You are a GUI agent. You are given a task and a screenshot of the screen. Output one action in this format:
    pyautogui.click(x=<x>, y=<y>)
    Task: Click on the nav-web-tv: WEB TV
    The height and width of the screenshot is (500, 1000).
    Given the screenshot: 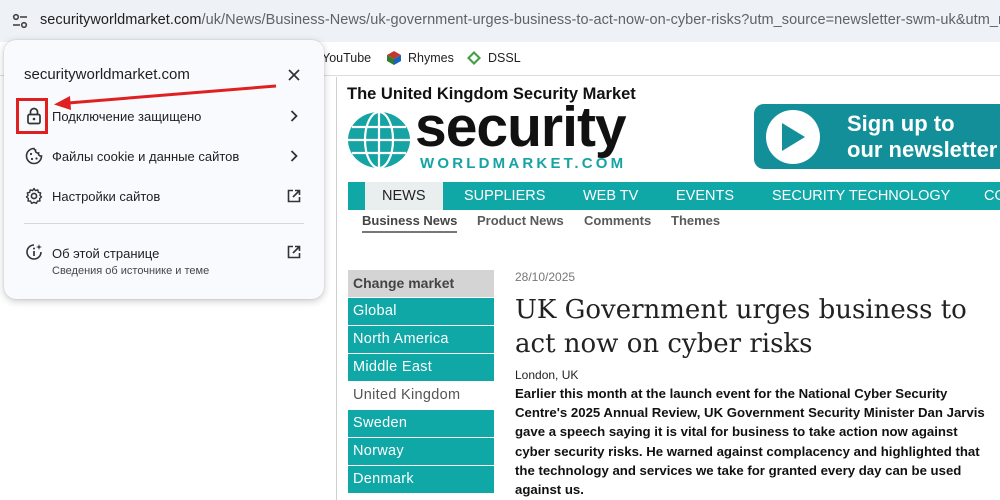 What is the action you would take?
    pyautogui.click(x=610, y=196)
    